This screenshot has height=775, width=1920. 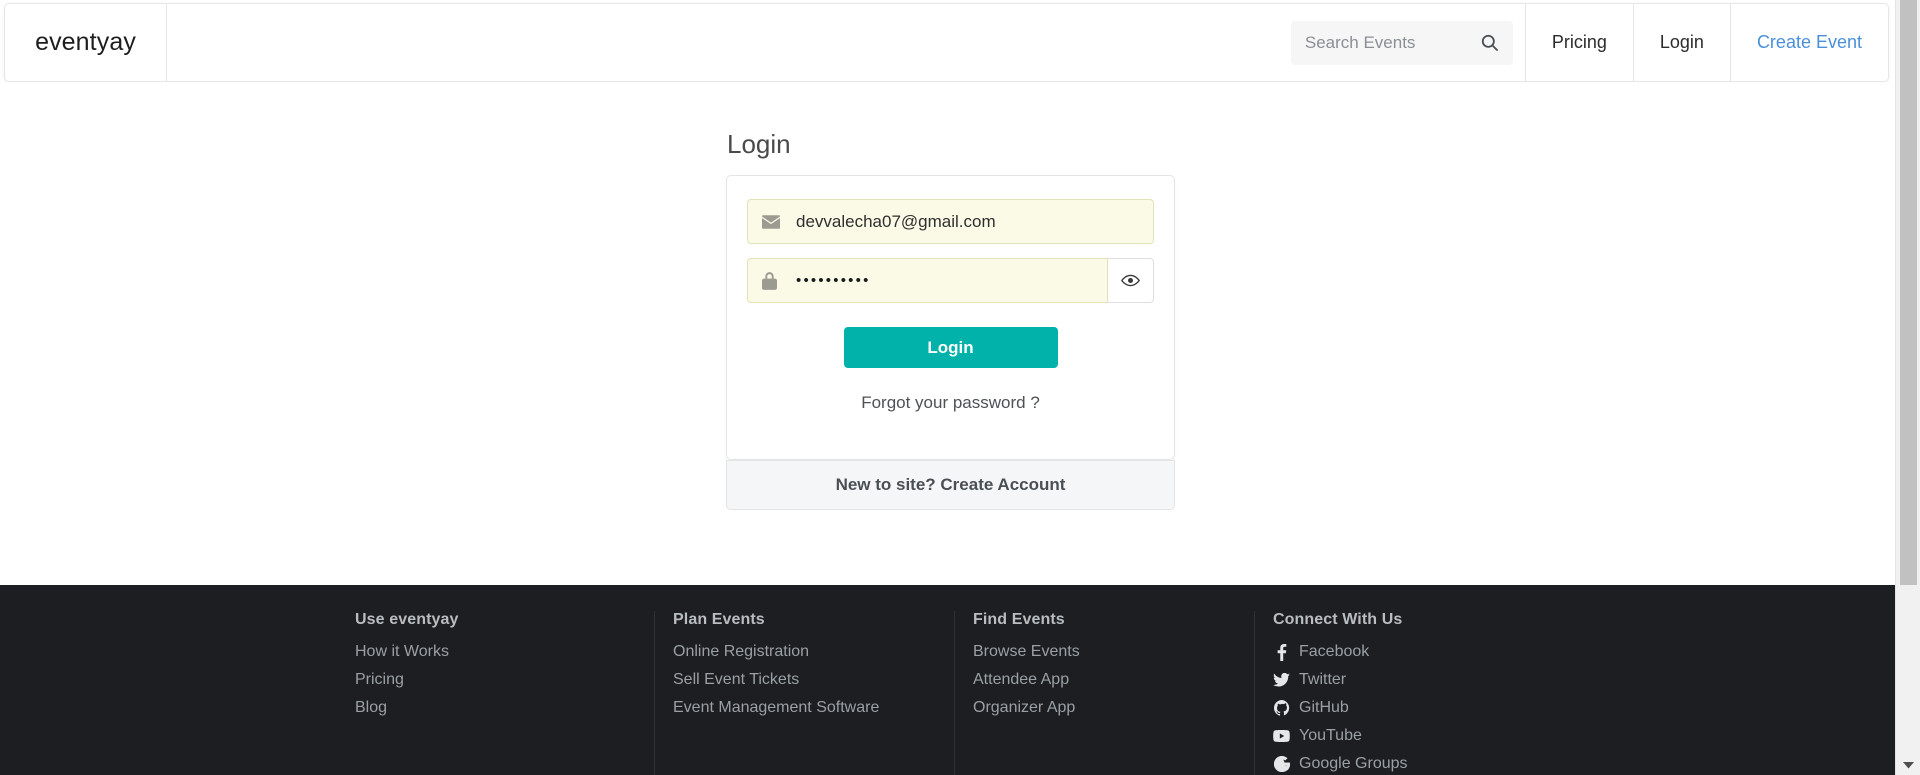 I want to click on envelope-icon, so click(x=774, y=221).